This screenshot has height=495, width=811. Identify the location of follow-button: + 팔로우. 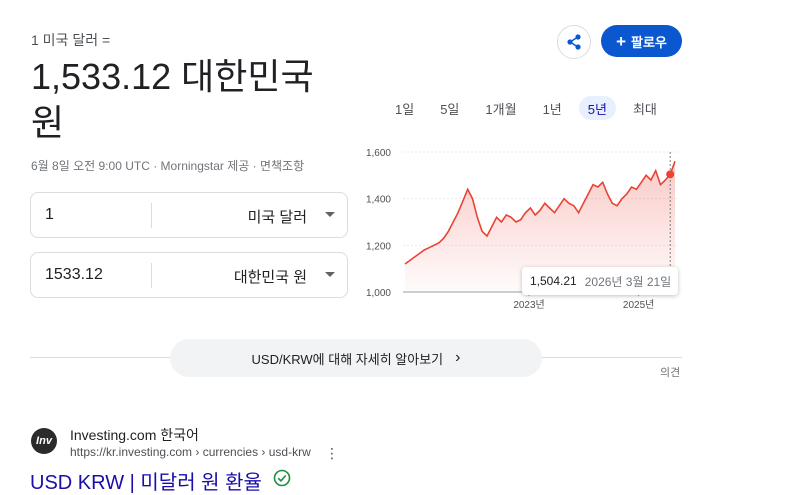
(641, 41).